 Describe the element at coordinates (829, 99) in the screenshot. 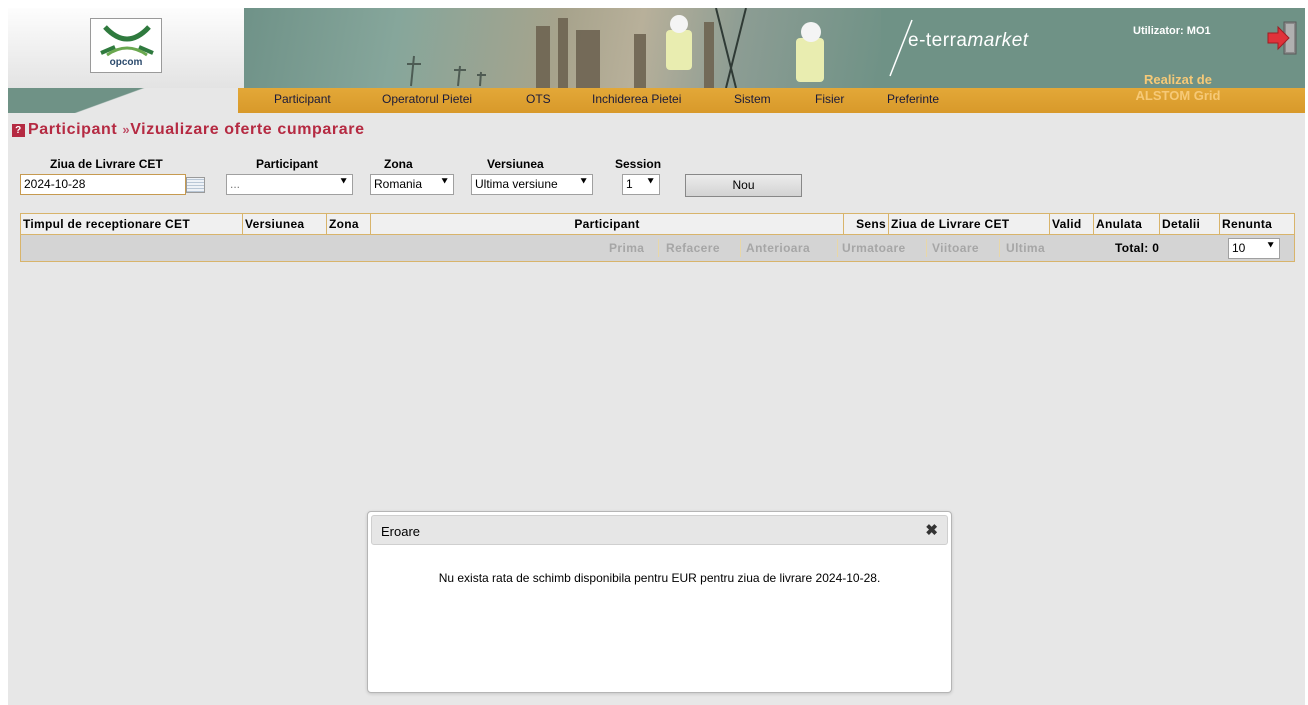

I see `menu-fisier: Fisier` at that location.